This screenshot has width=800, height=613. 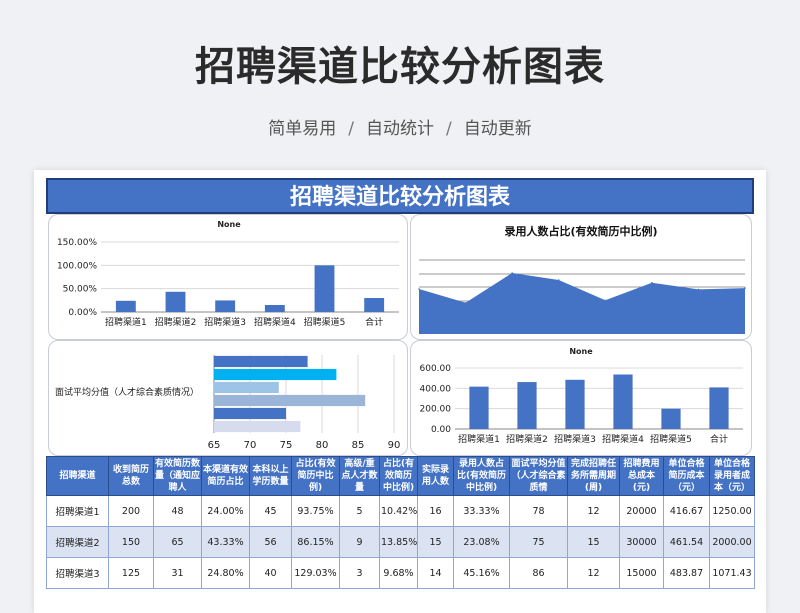 I want to click on sheet-banner: 招聘渠道比较分析图表, so click(x=400, y=196).